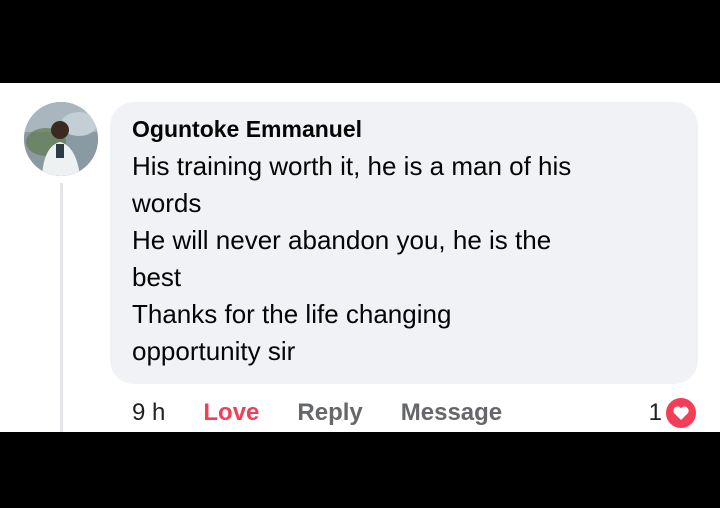 The width and height of the screenshot is (720, 508). Describe the element at coordinates (247, 129) in the screenshot. I see `comment-author: Oguntoke Emmanuel` at that location.